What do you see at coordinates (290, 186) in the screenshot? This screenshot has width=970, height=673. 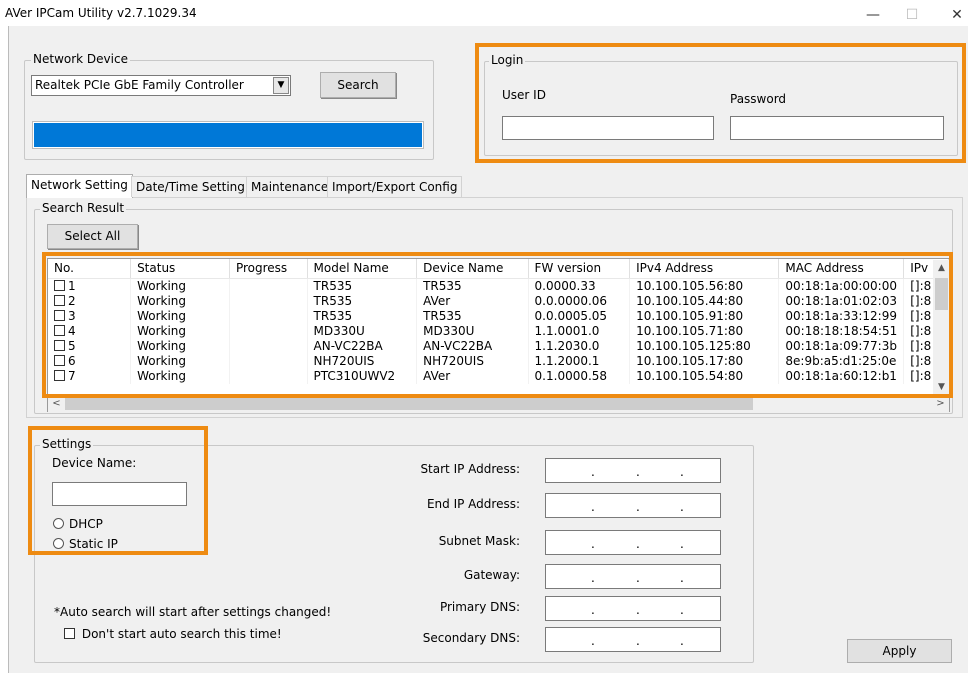 I see `tab-maintenance: Maintenance` at bounding box center [290, 186].